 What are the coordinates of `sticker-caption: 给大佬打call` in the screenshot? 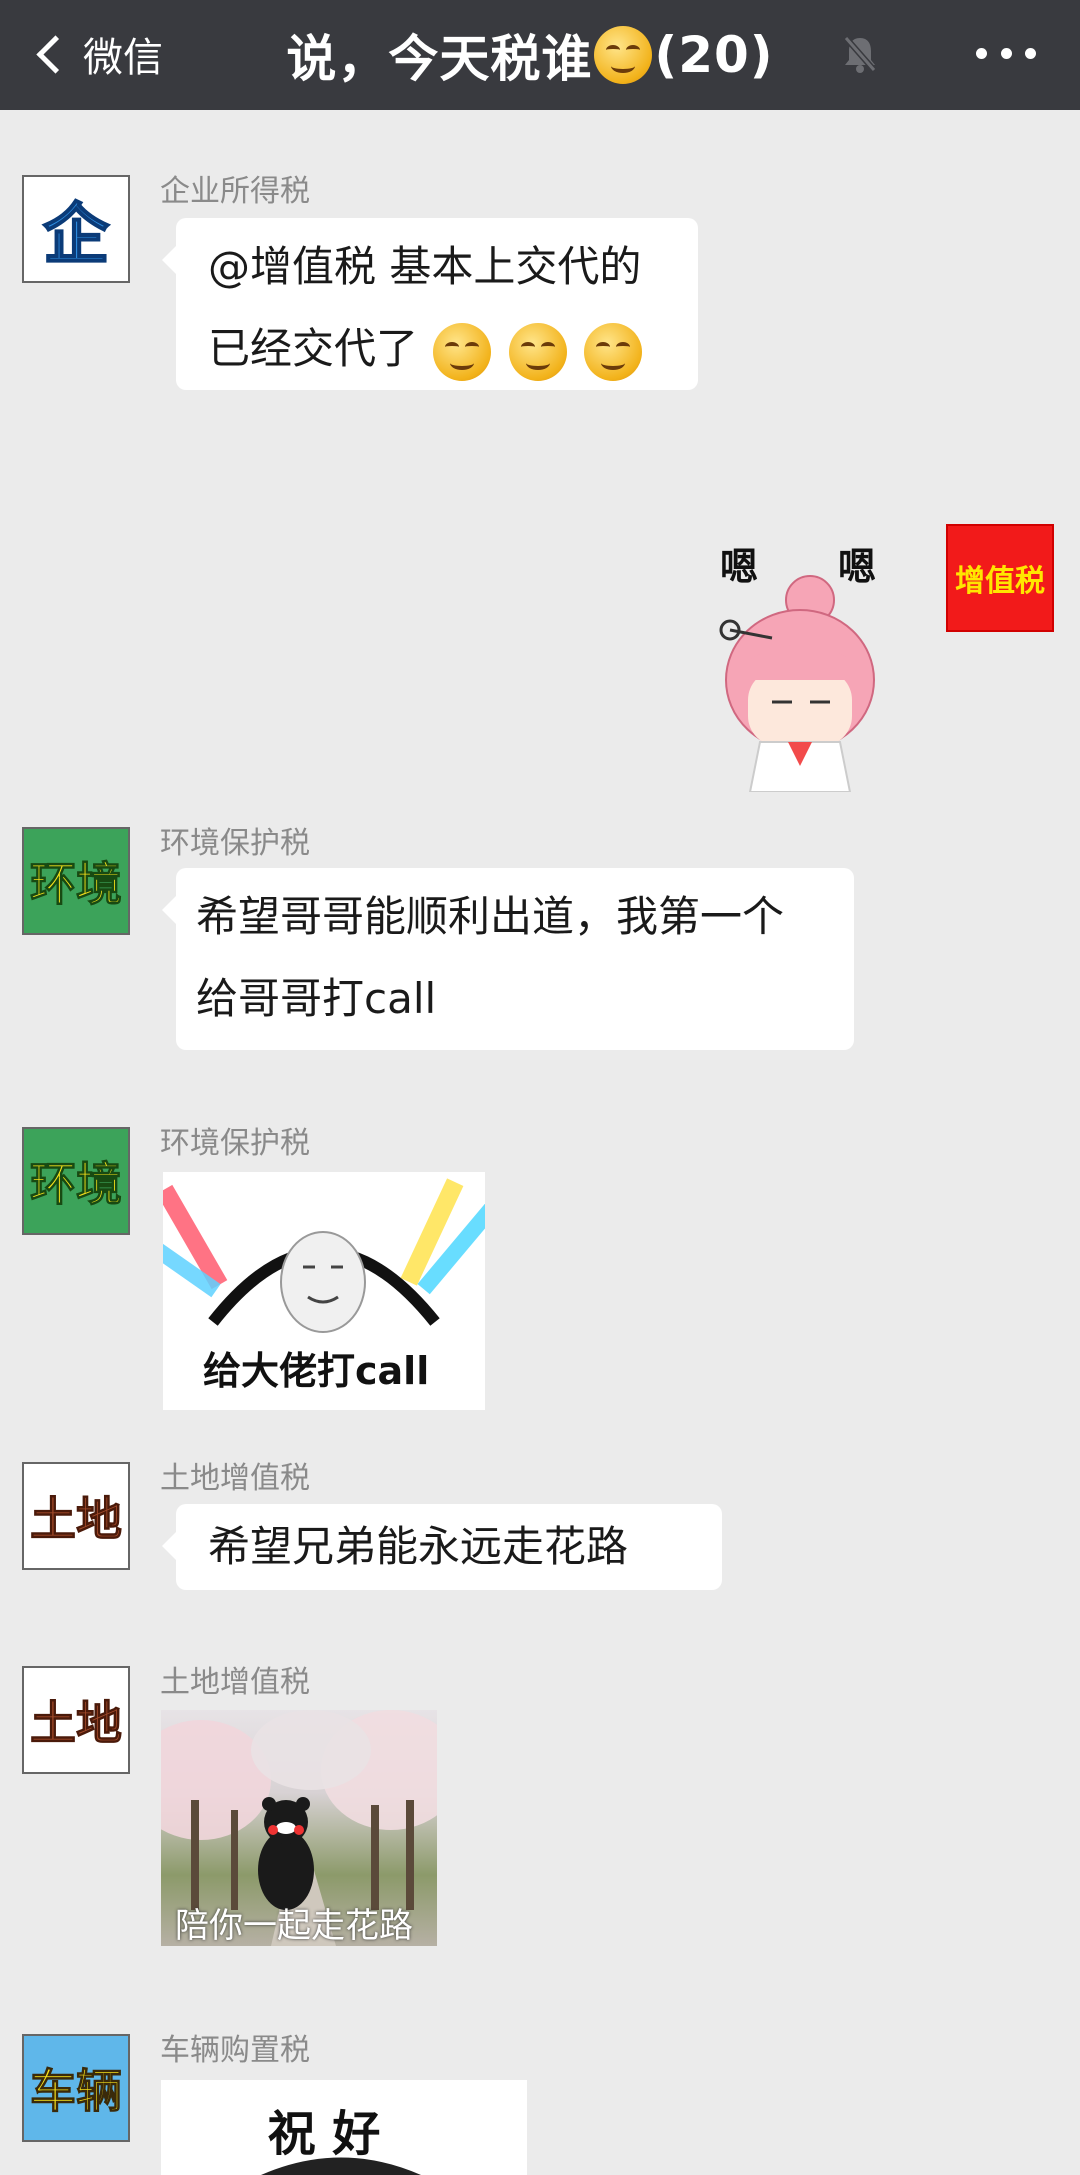 It's located at (316, 1371).